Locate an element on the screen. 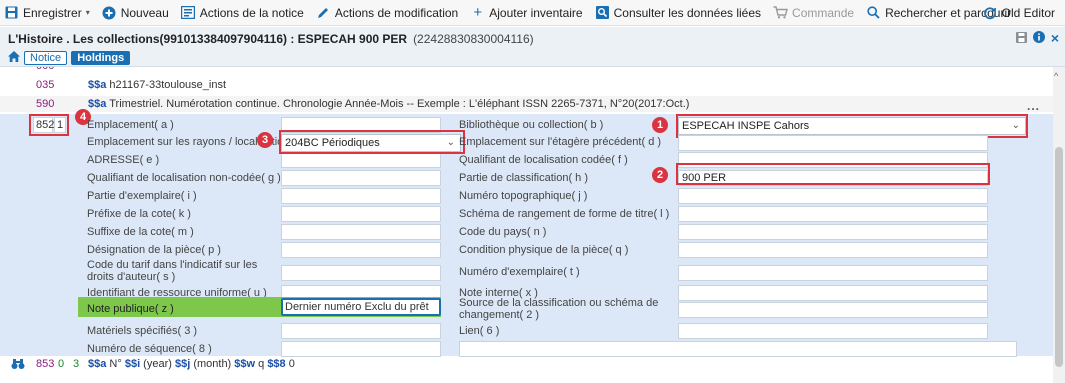 The height and width of the screenshot is (383, 1065). binoculars-icon is located at coordinates (18, 365).